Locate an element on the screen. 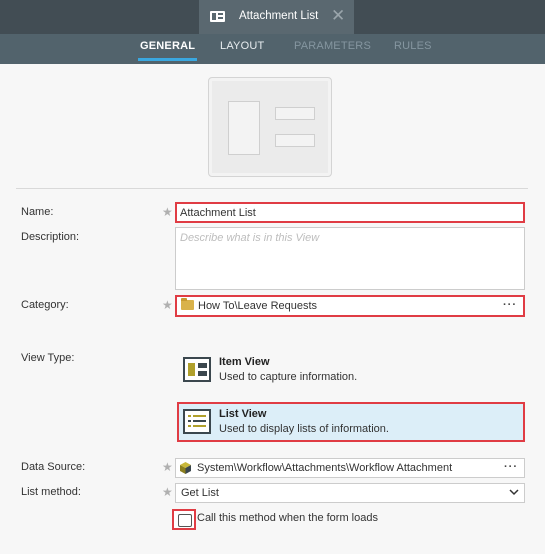 This screenshot has width=545, height=554. name-required-icon: ★ is located at coordinates (167, 212).